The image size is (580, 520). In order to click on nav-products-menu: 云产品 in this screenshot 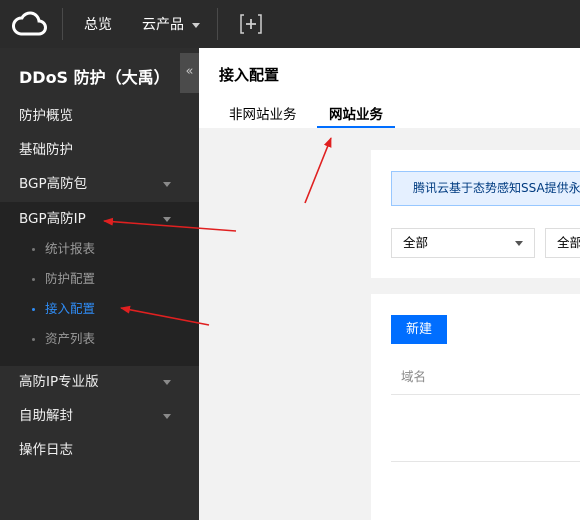, I will do `click(171, 24)`.